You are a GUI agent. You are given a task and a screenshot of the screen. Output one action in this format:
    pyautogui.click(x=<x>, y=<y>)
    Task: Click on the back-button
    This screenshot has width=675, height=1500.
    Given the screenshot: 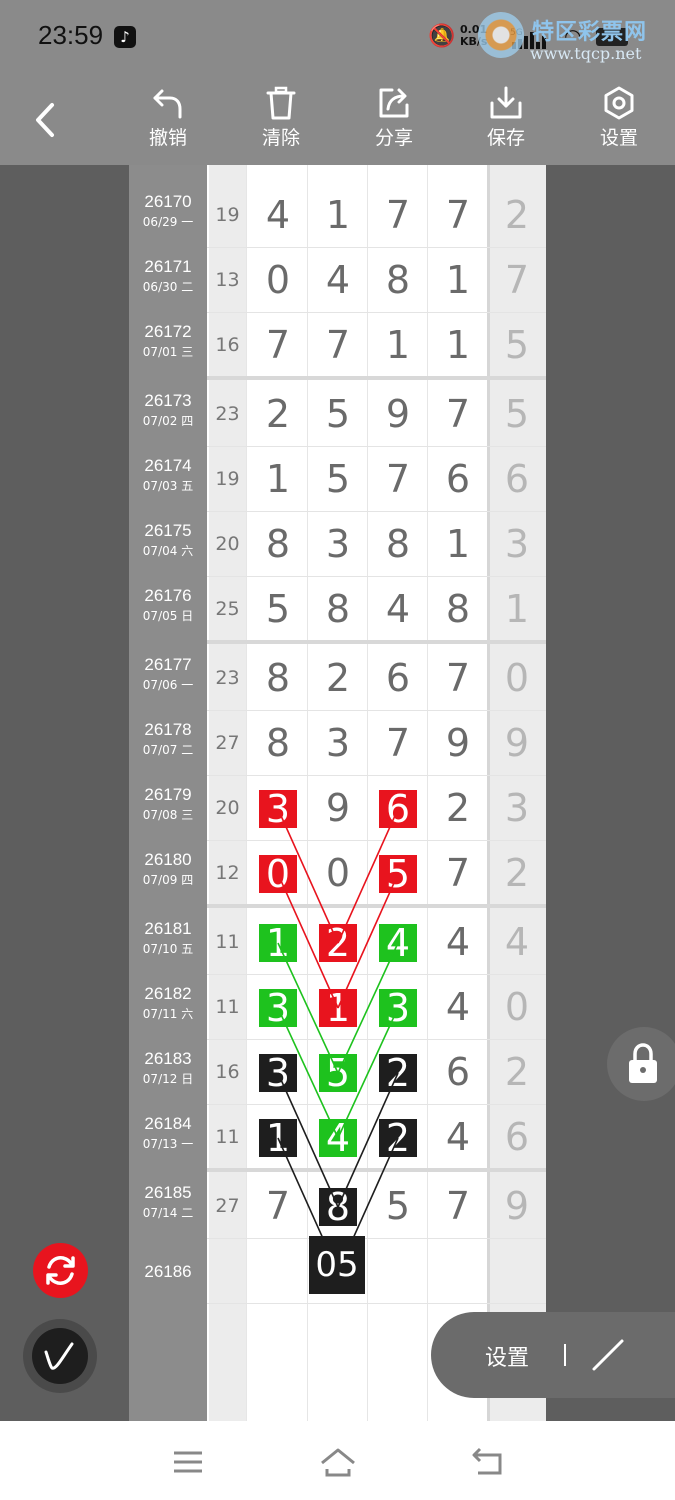 What is the action you would take?
    pyautogui.click(x=45, y=120)
    